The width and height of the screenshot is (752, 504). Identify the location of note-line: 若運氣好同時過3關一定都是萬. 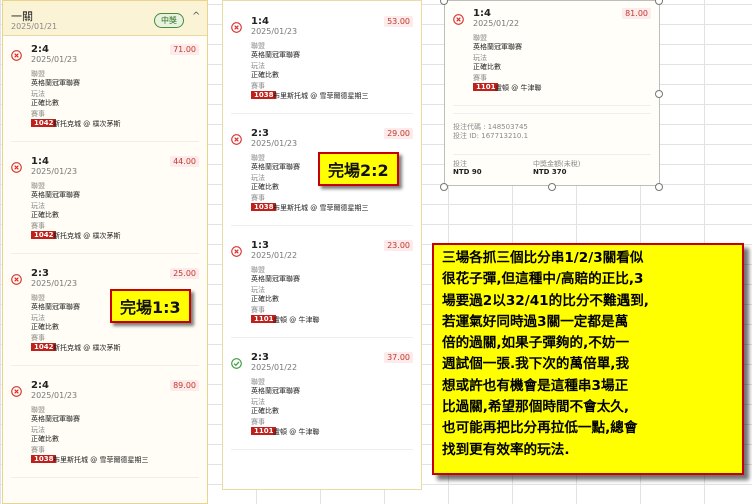
(535, 321).